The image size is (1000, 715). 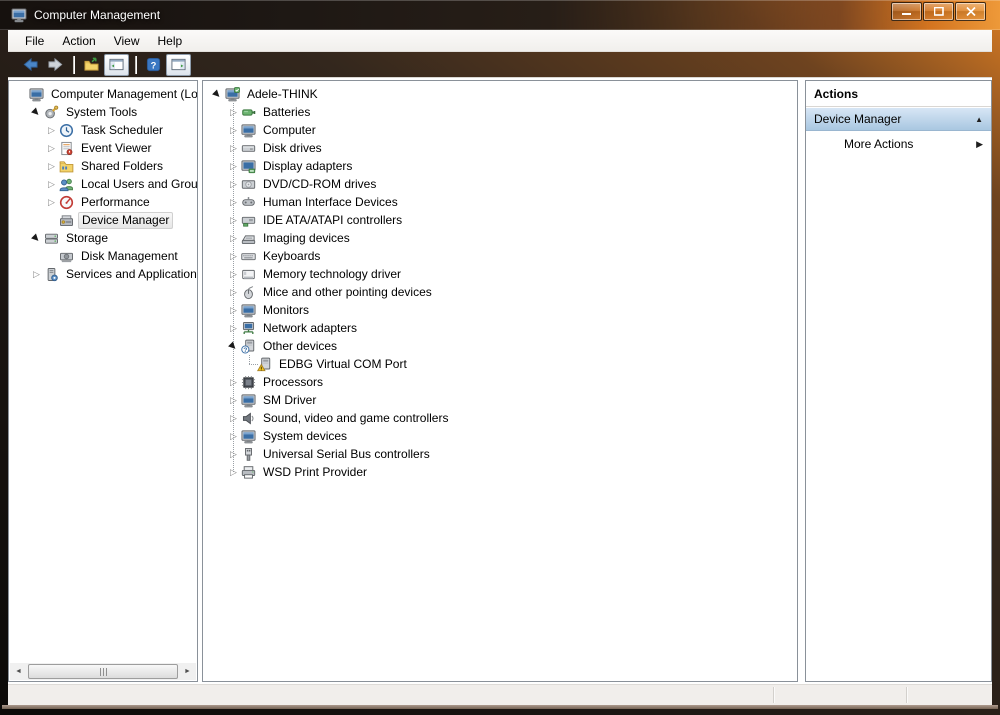 I want to click on export-list-button, so click(x=91, y=65).